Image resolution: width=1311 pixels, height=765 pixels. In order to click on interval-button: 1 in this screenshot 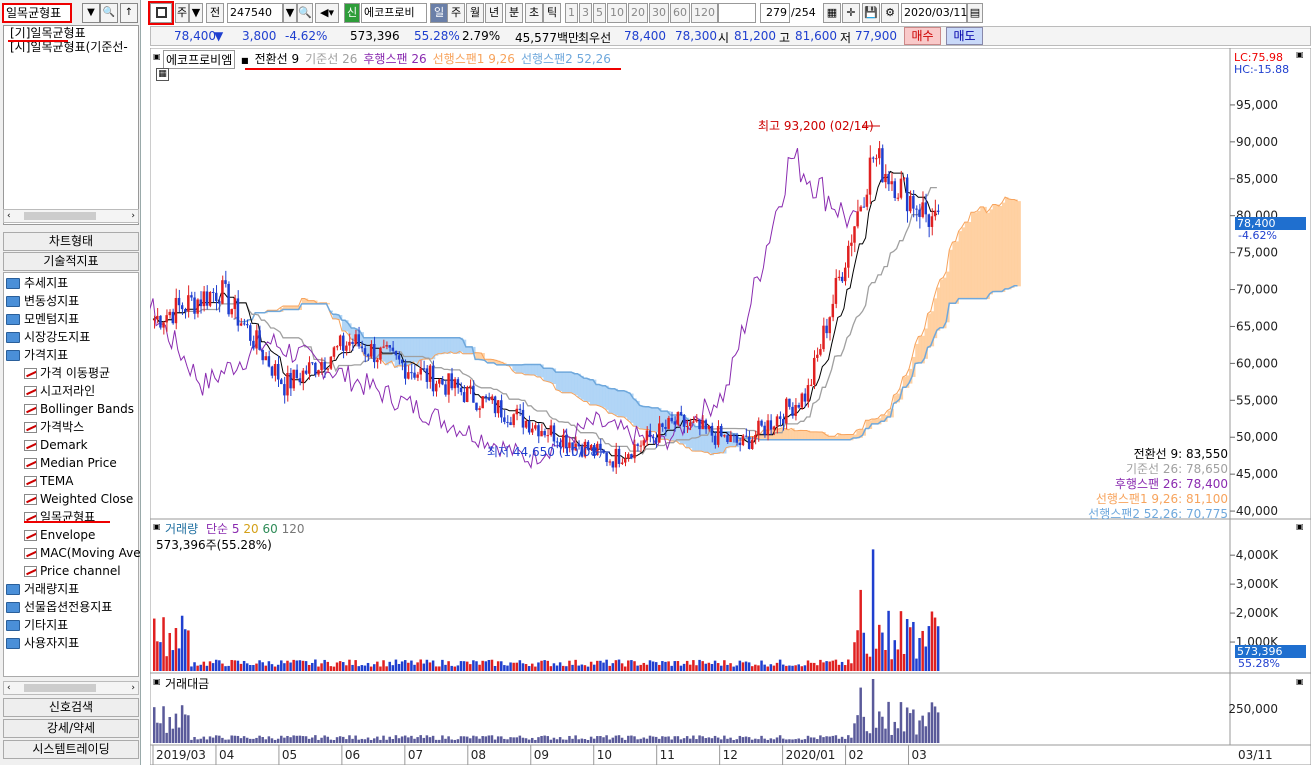, I will do `click(571, 13)`.